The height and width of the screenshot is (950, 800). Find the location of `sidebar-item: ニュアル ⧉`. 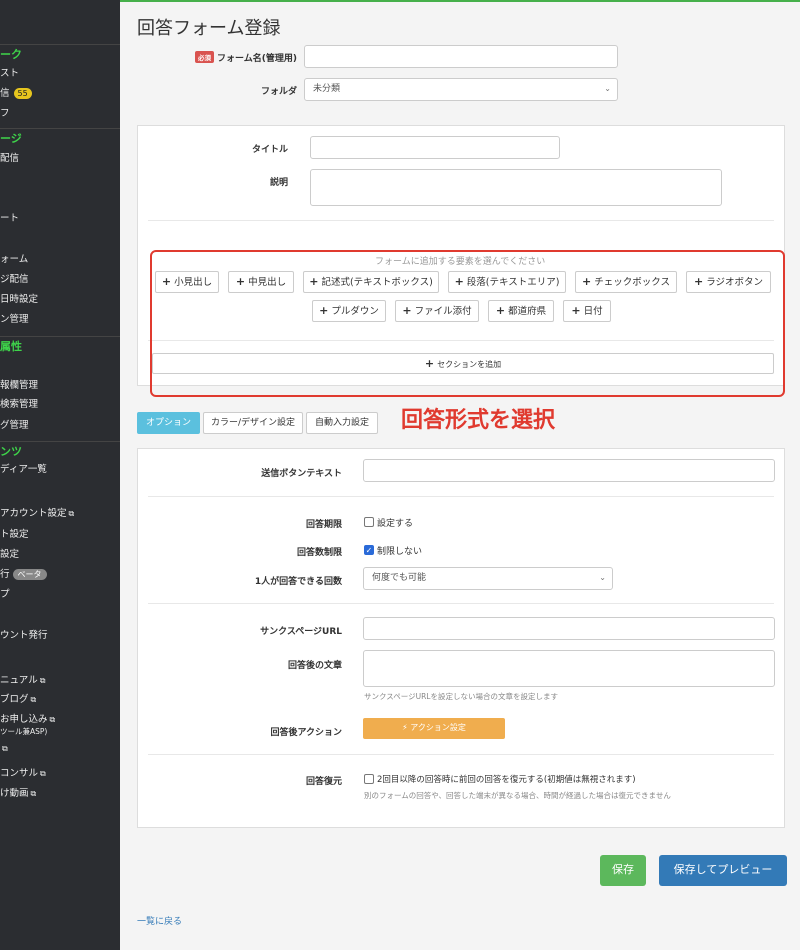

sidebar-item: ニュアル ⧉ is located at coordinates (22, 681).